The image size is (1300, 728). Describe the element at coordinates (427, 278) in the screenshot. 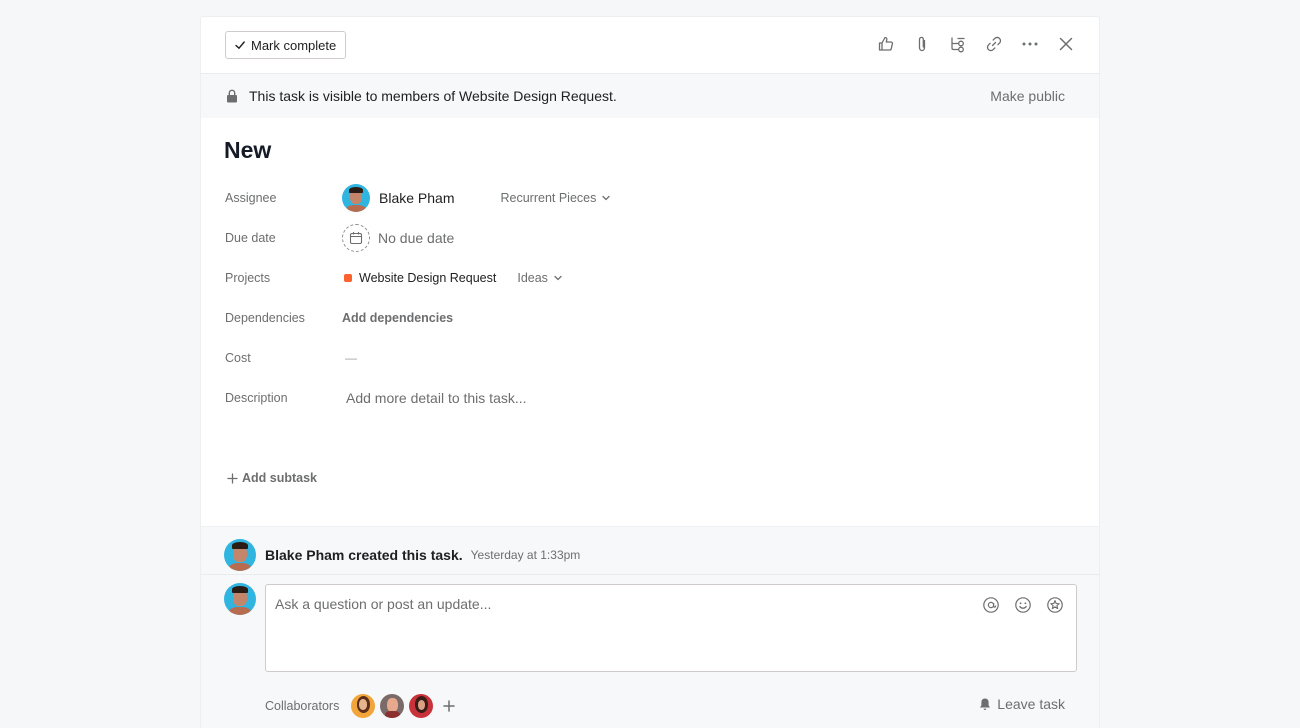

I see `project-name: Website Design Request` at that location.